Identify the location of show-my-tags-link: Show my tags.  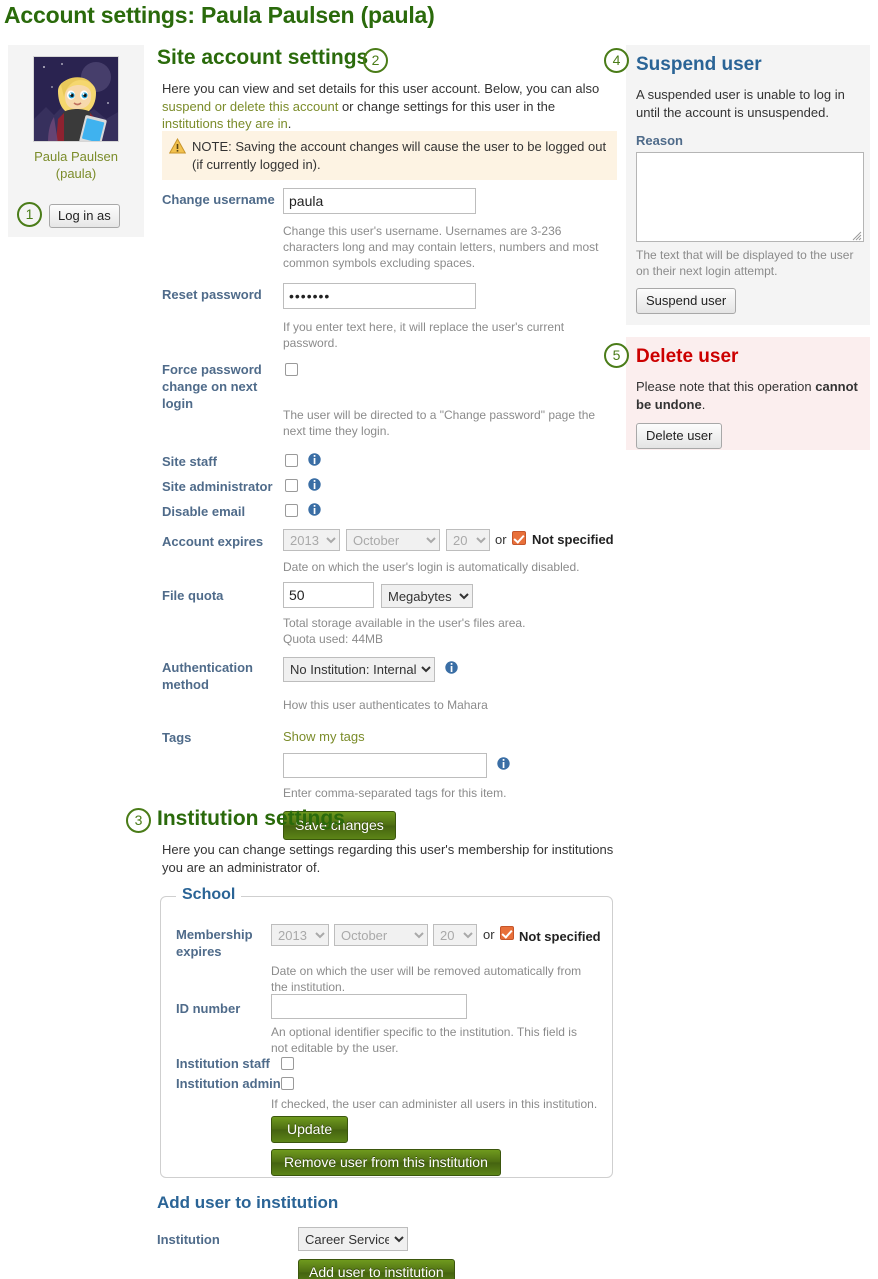
(324, 736).